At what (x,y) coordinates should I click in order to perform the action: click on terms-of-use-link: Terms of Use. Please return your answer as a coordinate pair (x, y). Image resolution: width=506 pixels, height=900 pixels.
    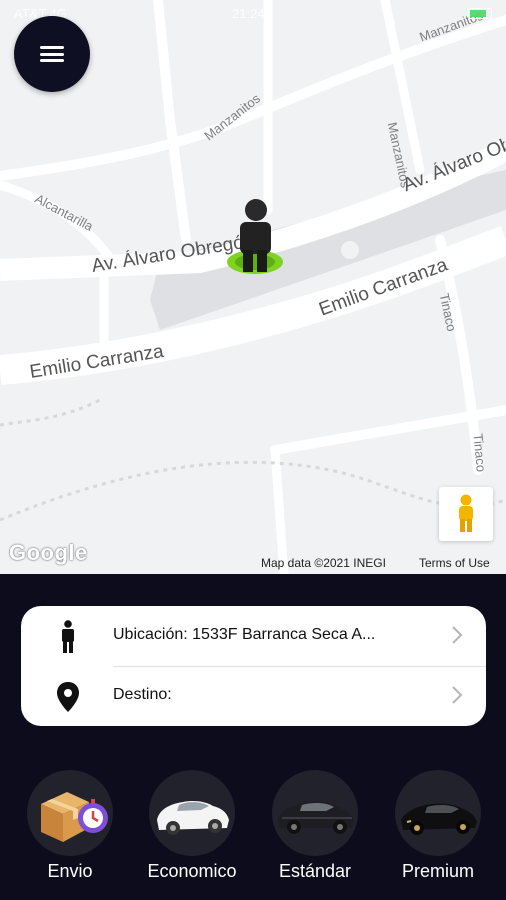
    Looking at the image, I should click on (454, 563).